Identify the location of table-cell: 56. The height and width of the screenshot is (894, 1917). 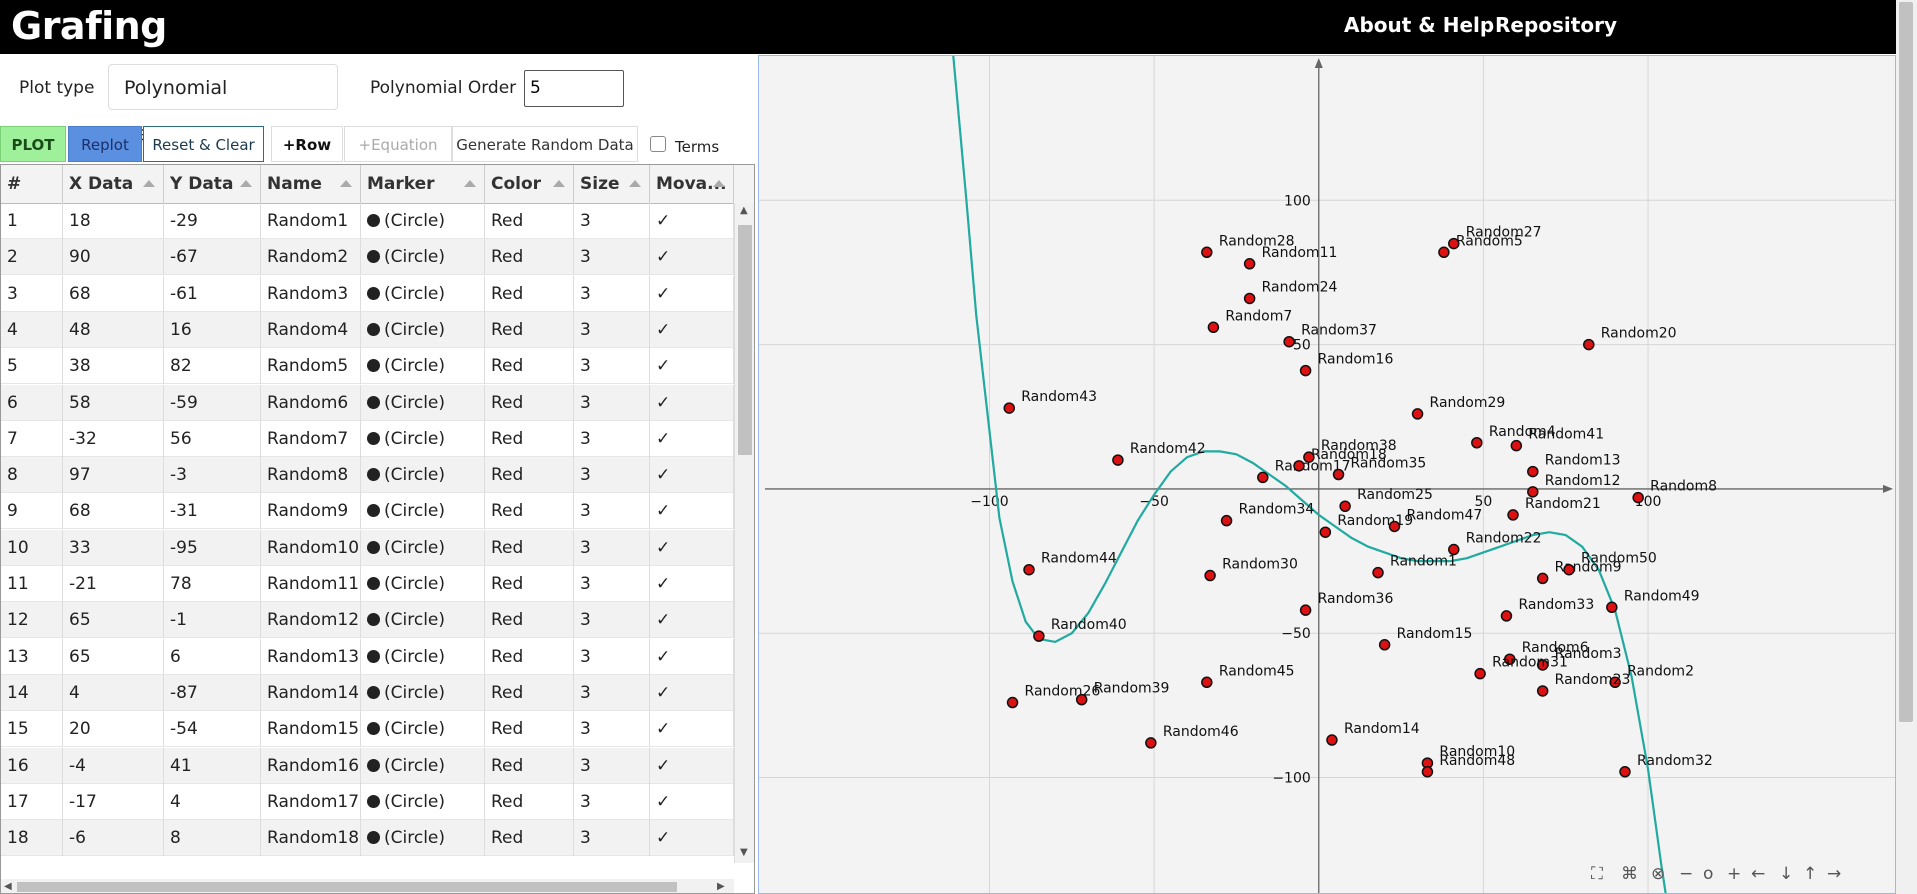
(212, 438).